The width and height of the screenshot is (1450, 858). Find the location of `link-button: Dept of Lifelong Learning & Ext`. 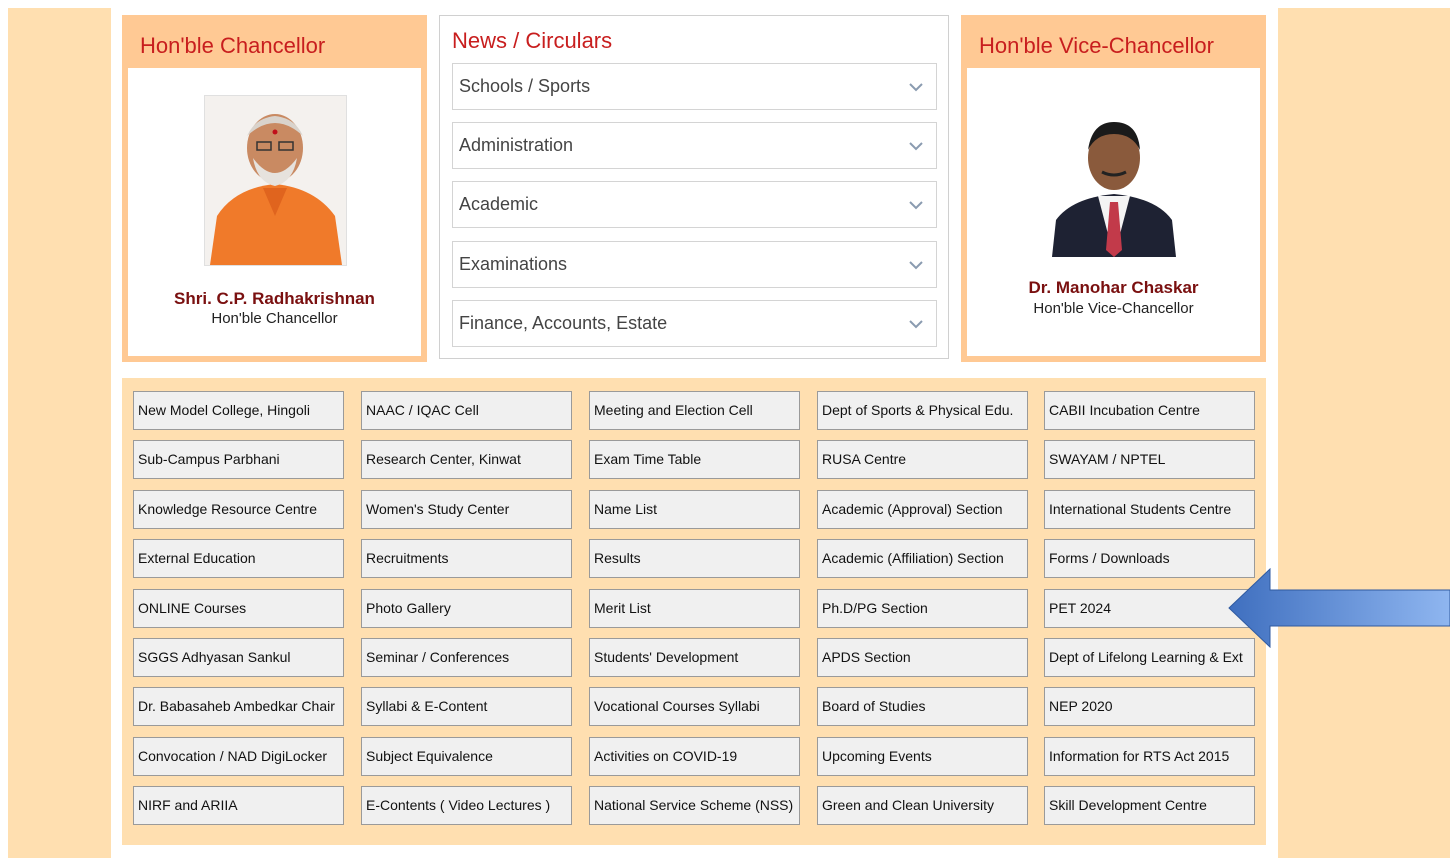

link-button: Dept of Lifelong Learning & Ext is located at coordinates (1149, 657).